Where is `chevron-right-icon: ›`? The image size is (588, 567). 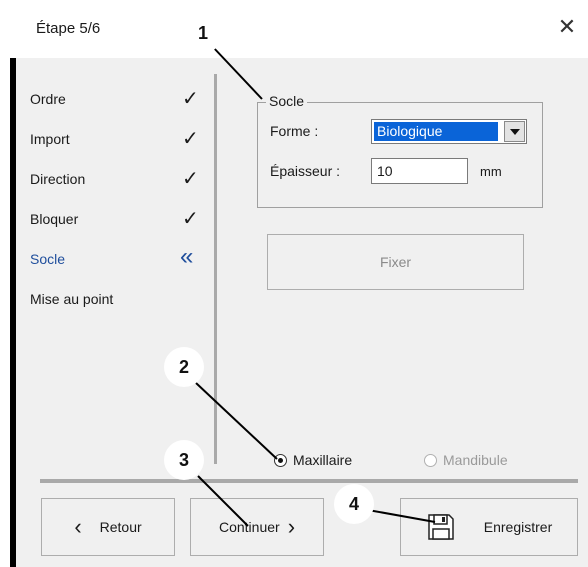
chevron-right-icon: › is located at coordinates (291, 526).